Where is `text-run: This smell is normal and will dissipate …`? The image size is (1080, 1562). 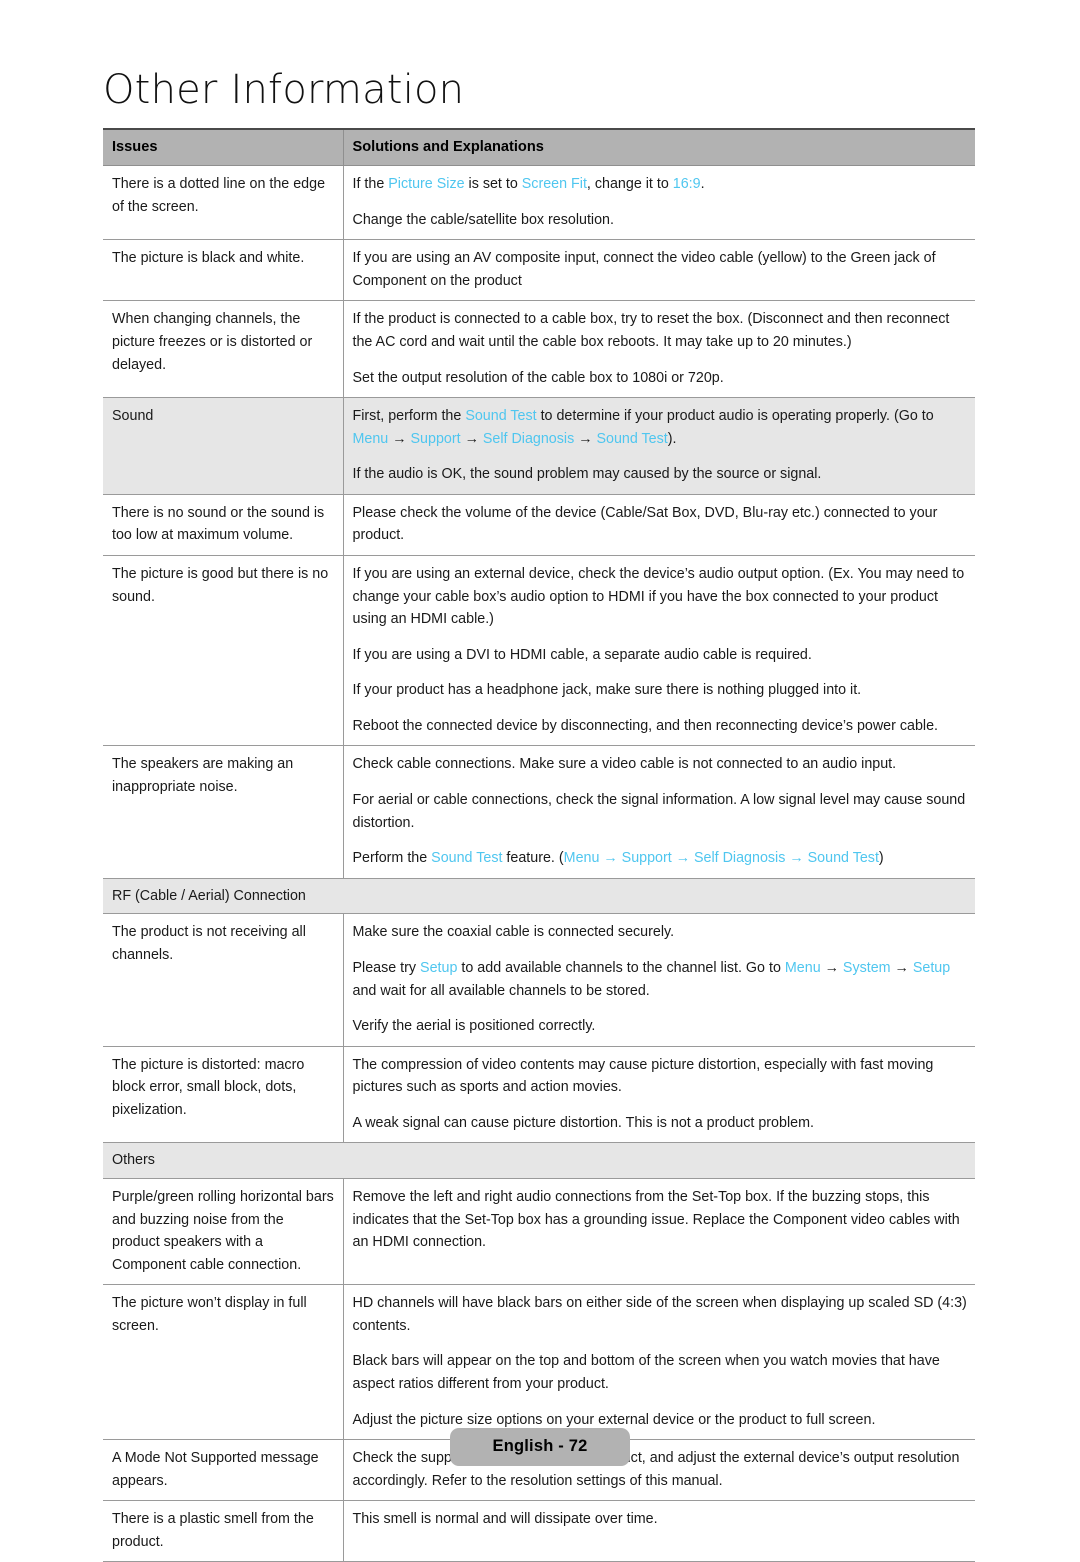
text-run: This smell is normal and will dissipate … is located at coordinates (505, 1519).